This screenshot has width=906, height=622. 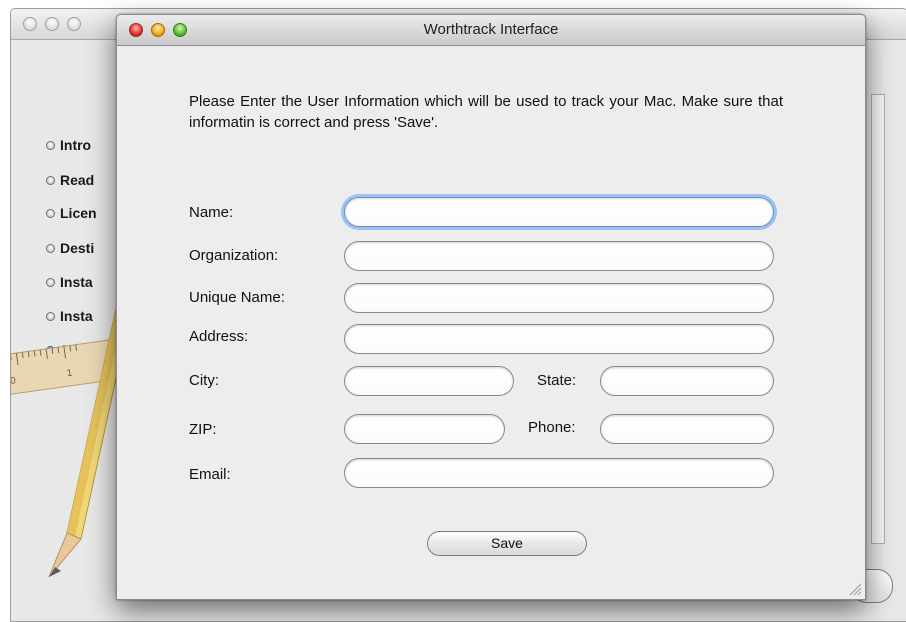 What do you see at coordinates (559, 339) in the screenshot?
I see `address-input` at bounding box center [559, 339].